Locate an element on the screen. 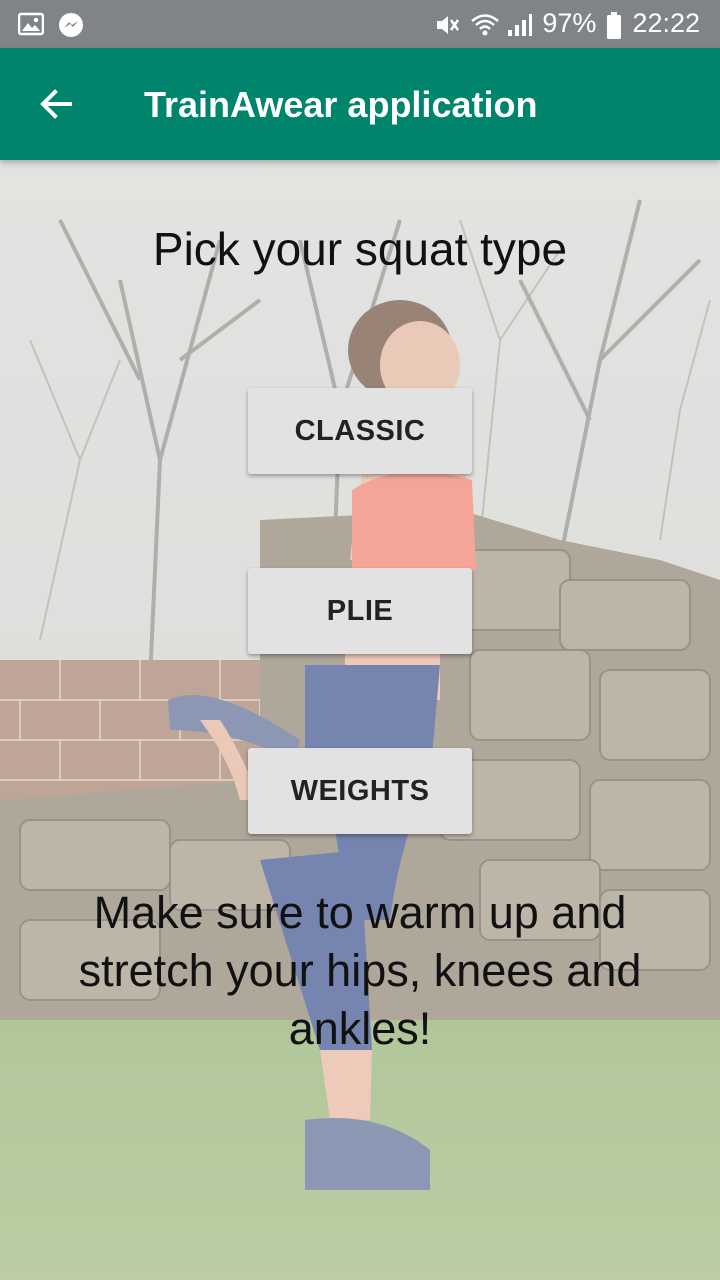 The height and width of the screenshot is (1280, 720). app-bar: TrainAwear application is located at coordinates (360, 104).